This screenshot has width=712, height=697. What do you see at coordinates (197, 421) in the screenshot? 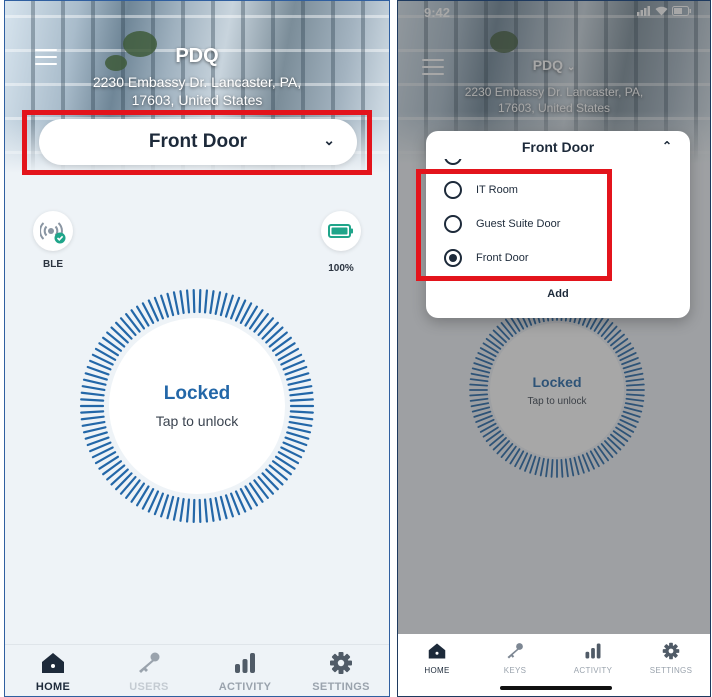
I see `lock-hint: Tap to unlock` at bounding box center [197, 421].